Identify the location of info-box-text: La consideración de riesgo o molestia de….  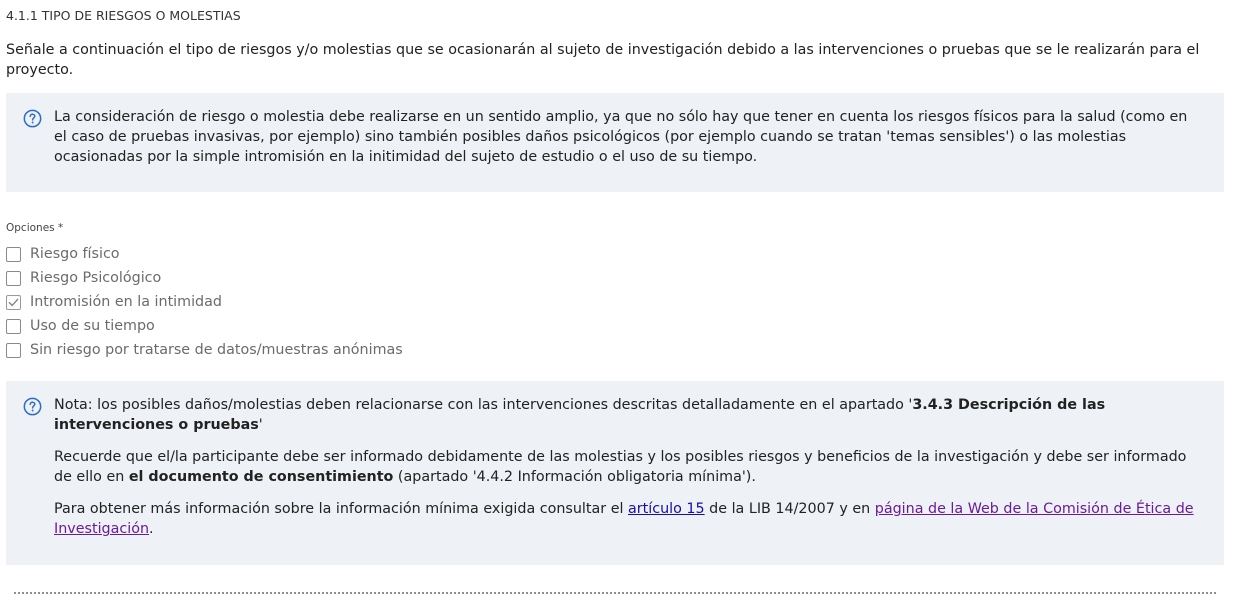
(621, 137).